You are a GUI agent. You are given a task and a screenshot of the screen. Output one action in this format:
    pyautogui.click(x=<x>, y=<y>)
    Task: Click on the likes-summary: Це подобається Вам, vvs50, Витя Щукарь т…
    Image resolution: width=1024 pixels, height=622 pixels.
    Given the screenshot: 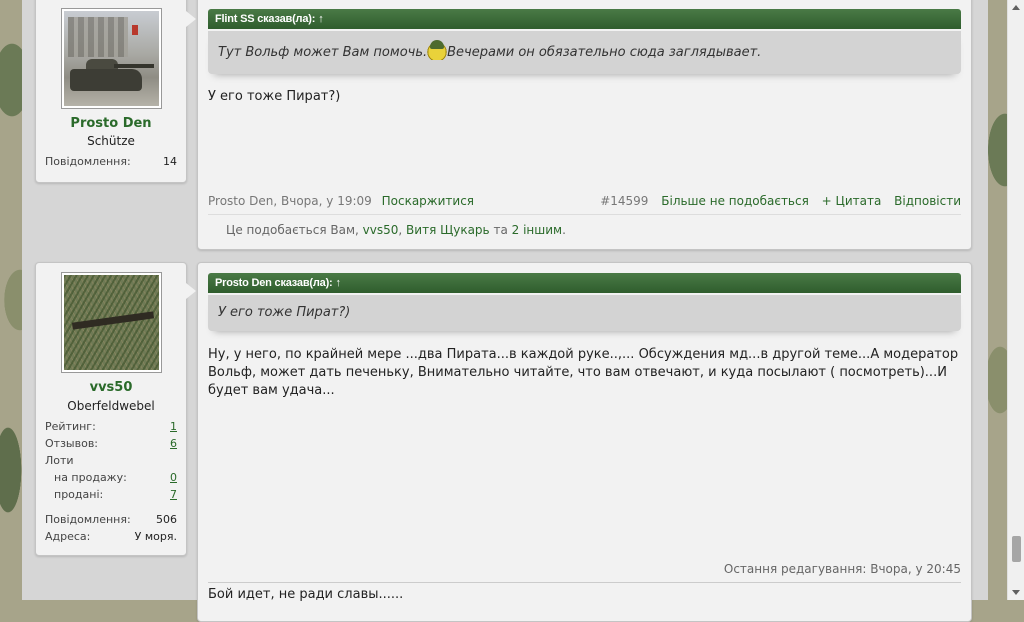 What is the action you would take?
    pyautogui.click(x=584, y=229)
    